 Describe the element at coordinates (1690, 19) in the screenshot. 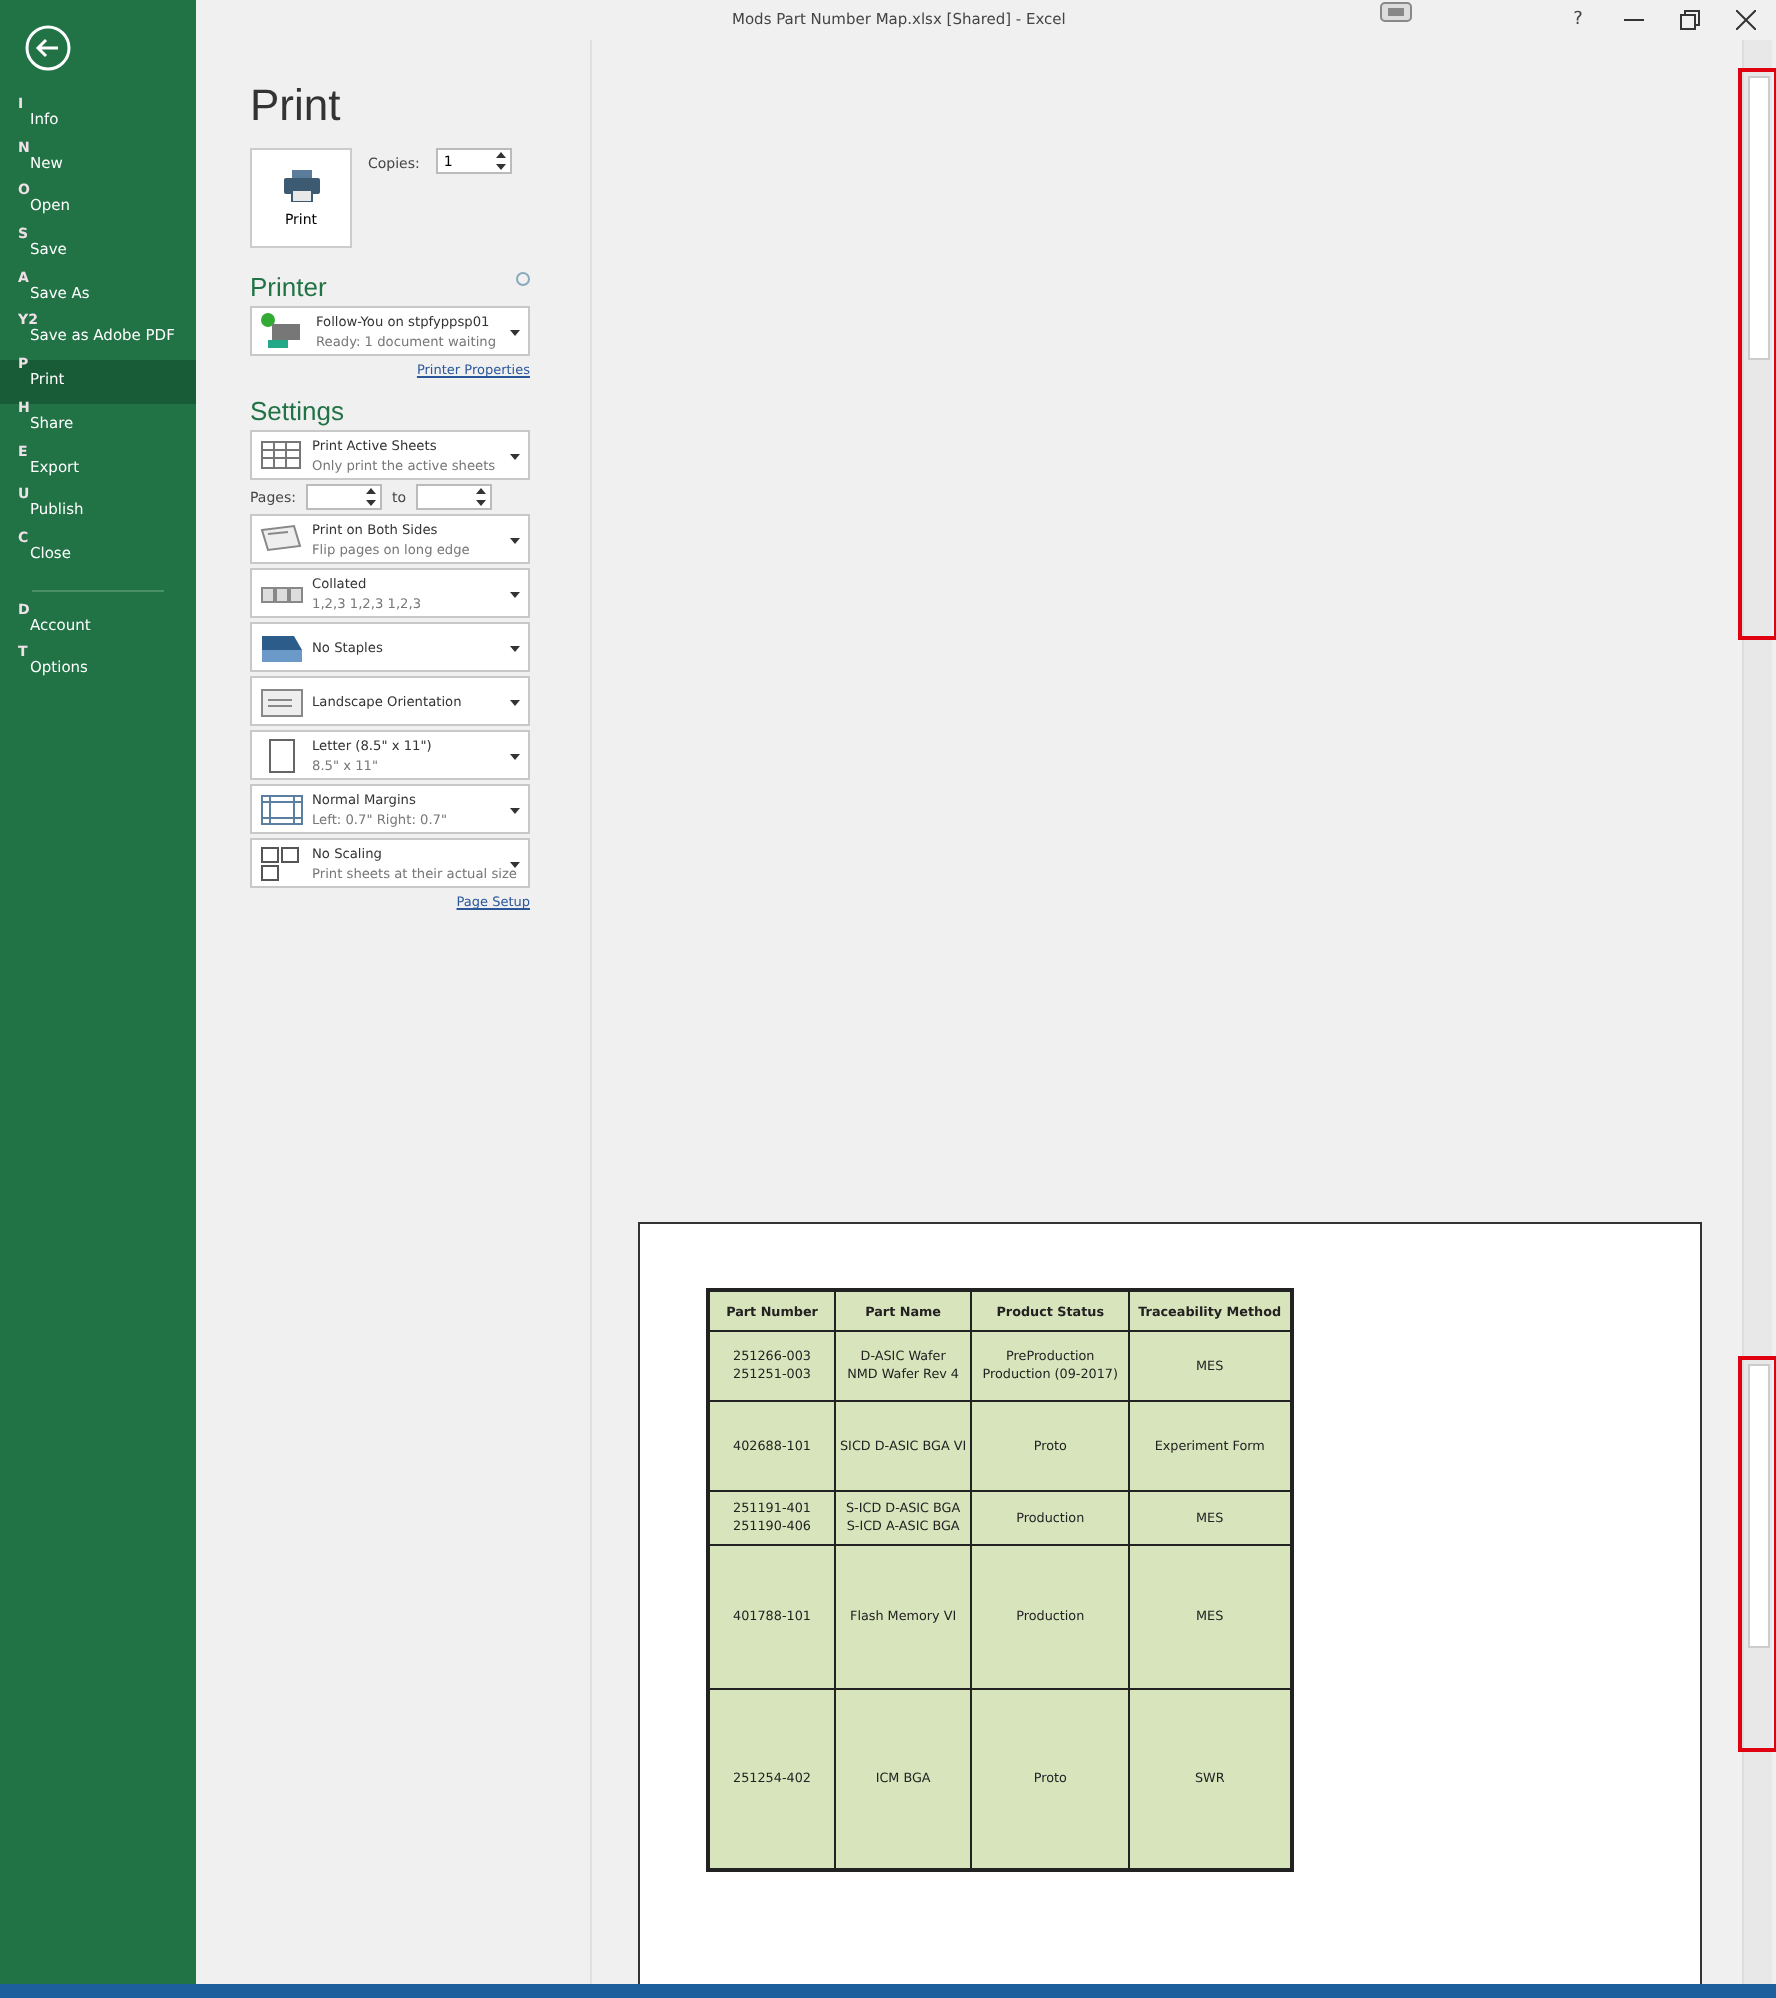

I see `restore-icon` at that location.